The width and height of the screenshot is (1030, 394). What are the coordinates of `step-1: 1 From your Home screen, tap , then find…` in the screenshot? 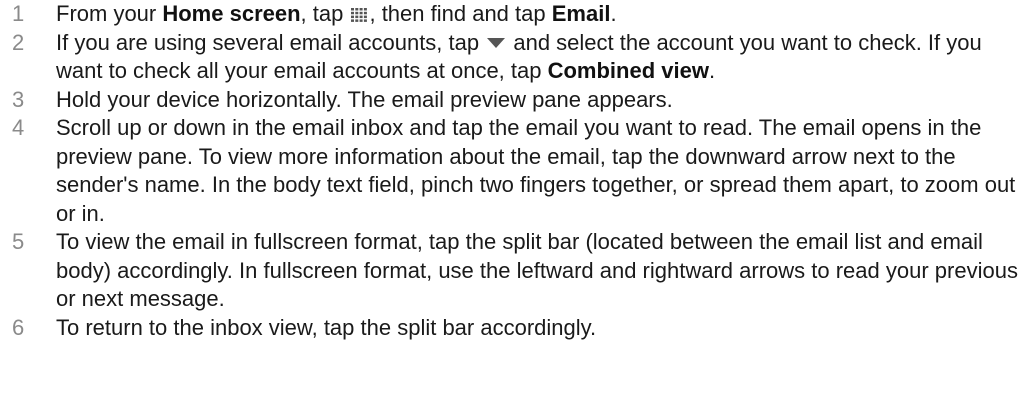 It's located at (515, 14).